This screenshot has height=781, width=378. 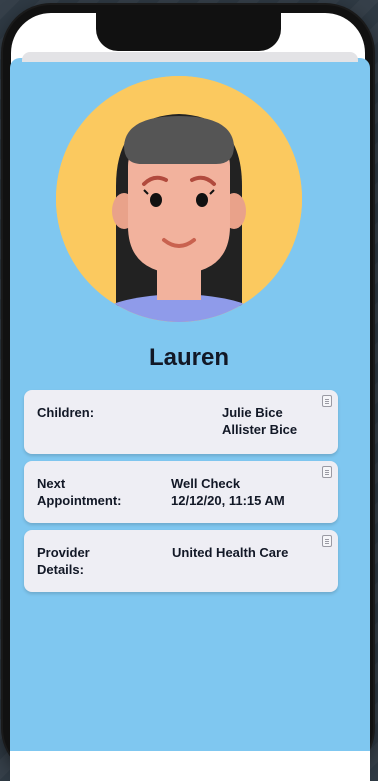 I want to click on provider-values: United Health Care, so click(x=230, y=552).